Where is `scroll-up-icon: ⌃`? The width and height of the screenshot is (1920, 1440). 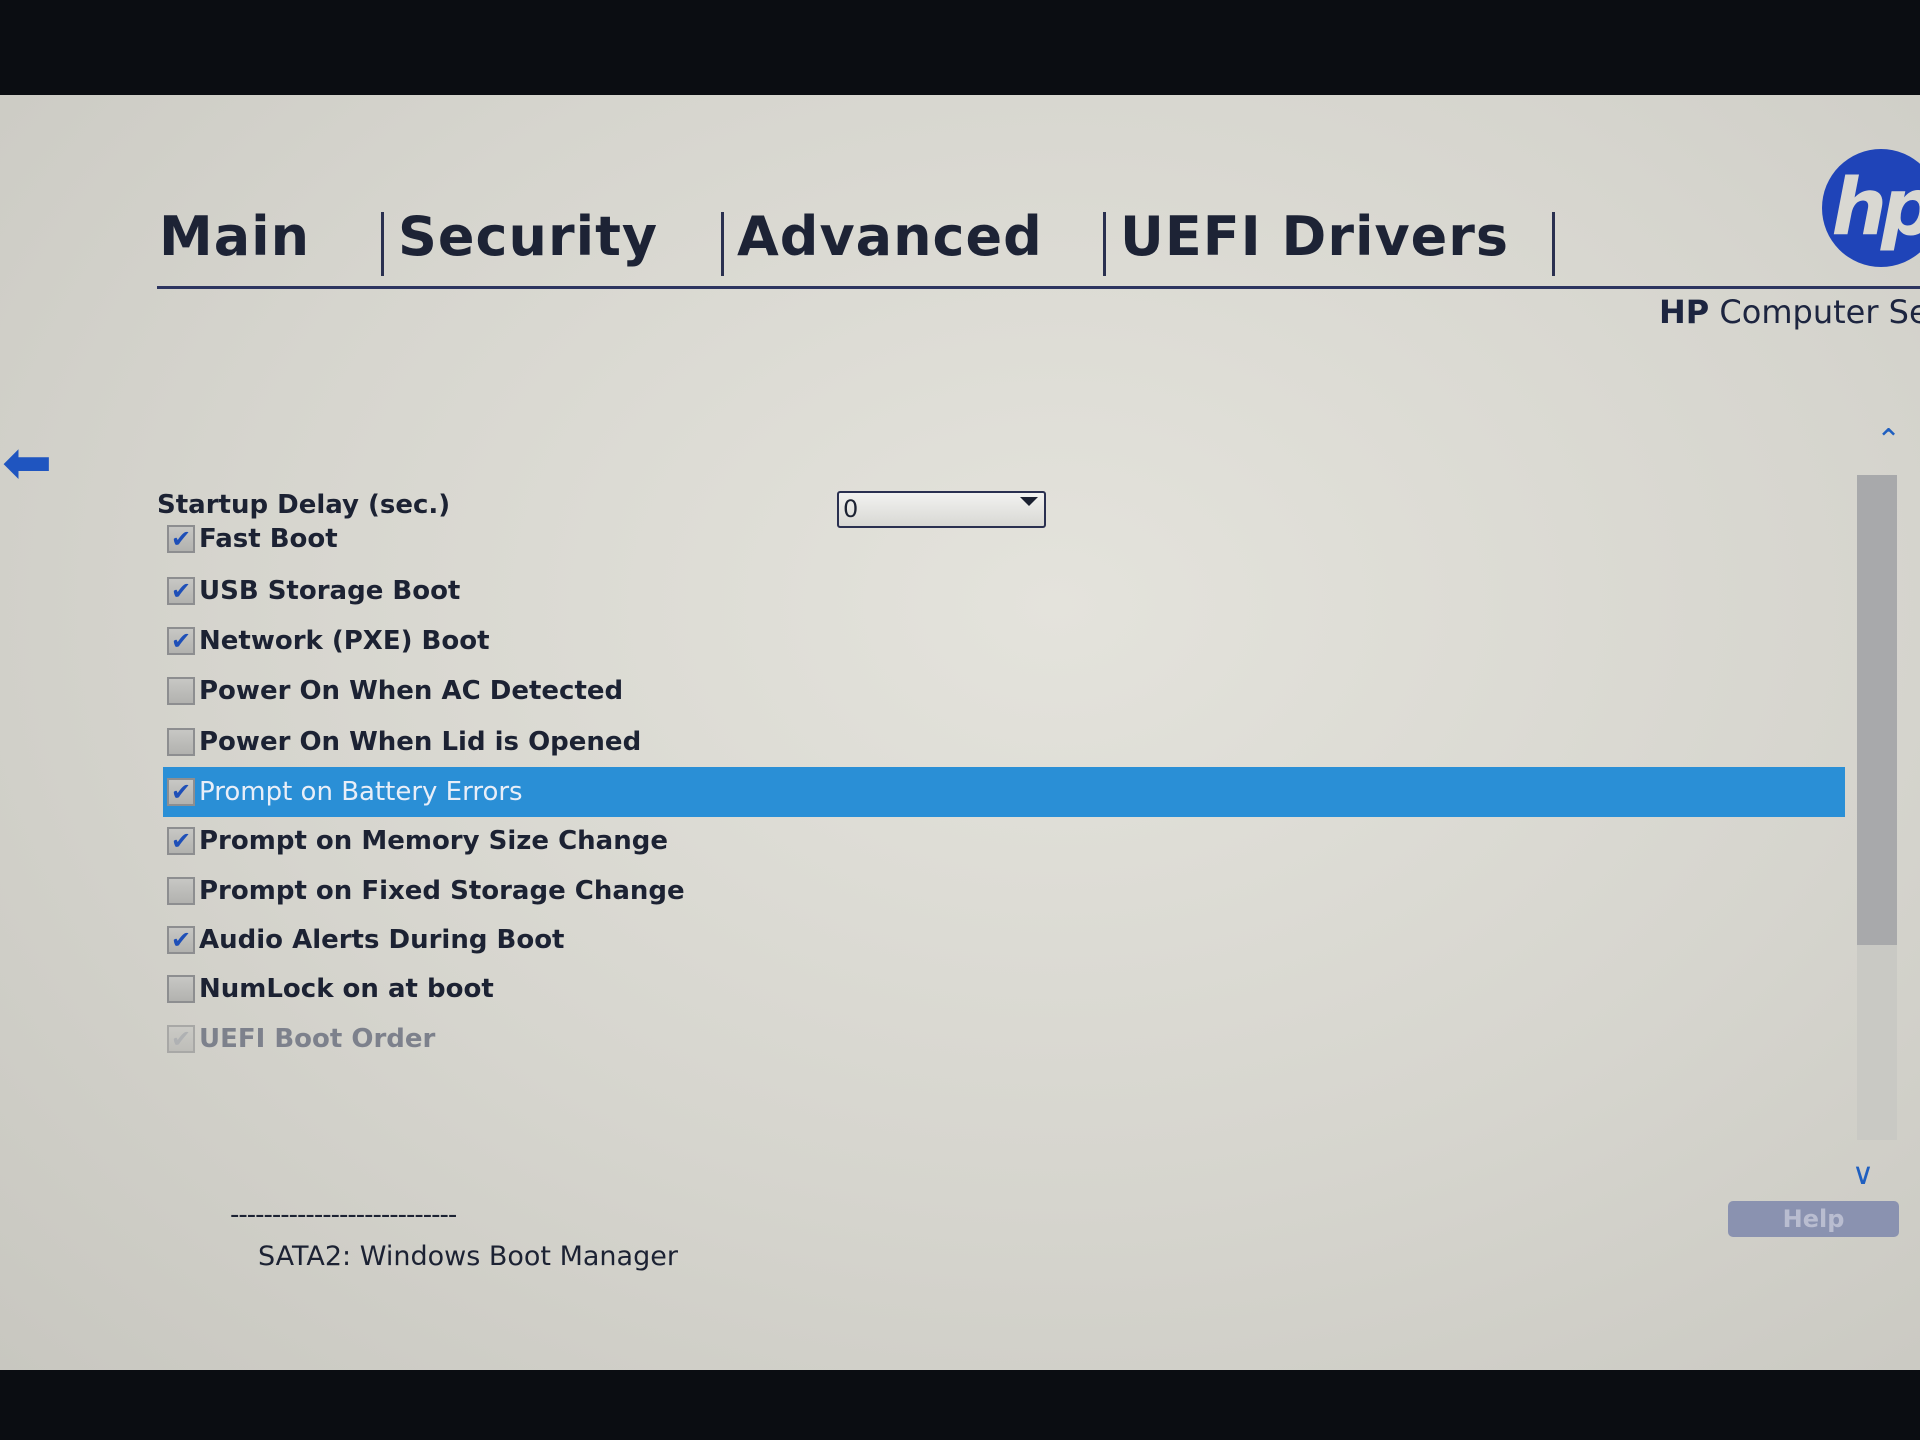
scroll-up-icon: ⌃ is located at coordinates (1888, 440).